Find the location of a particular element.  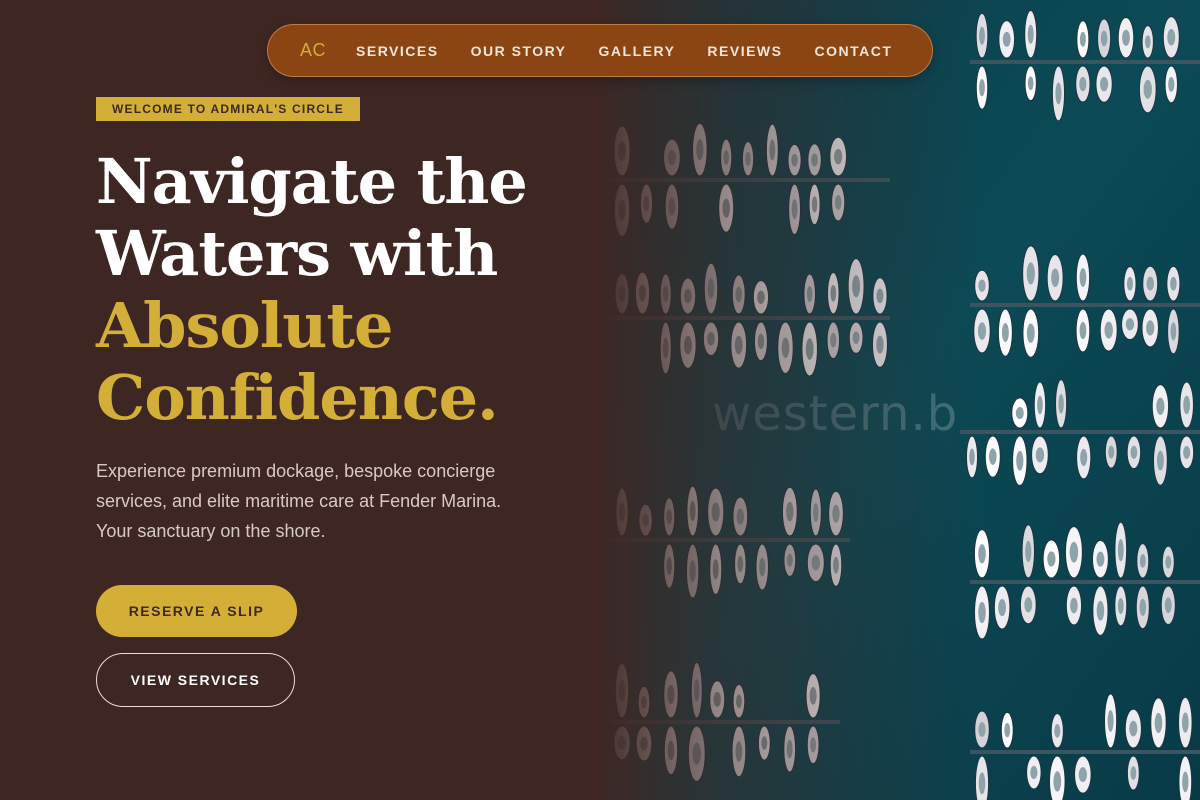

nav-link-reviews: REVIEWS is located at coordinates (744, 51).